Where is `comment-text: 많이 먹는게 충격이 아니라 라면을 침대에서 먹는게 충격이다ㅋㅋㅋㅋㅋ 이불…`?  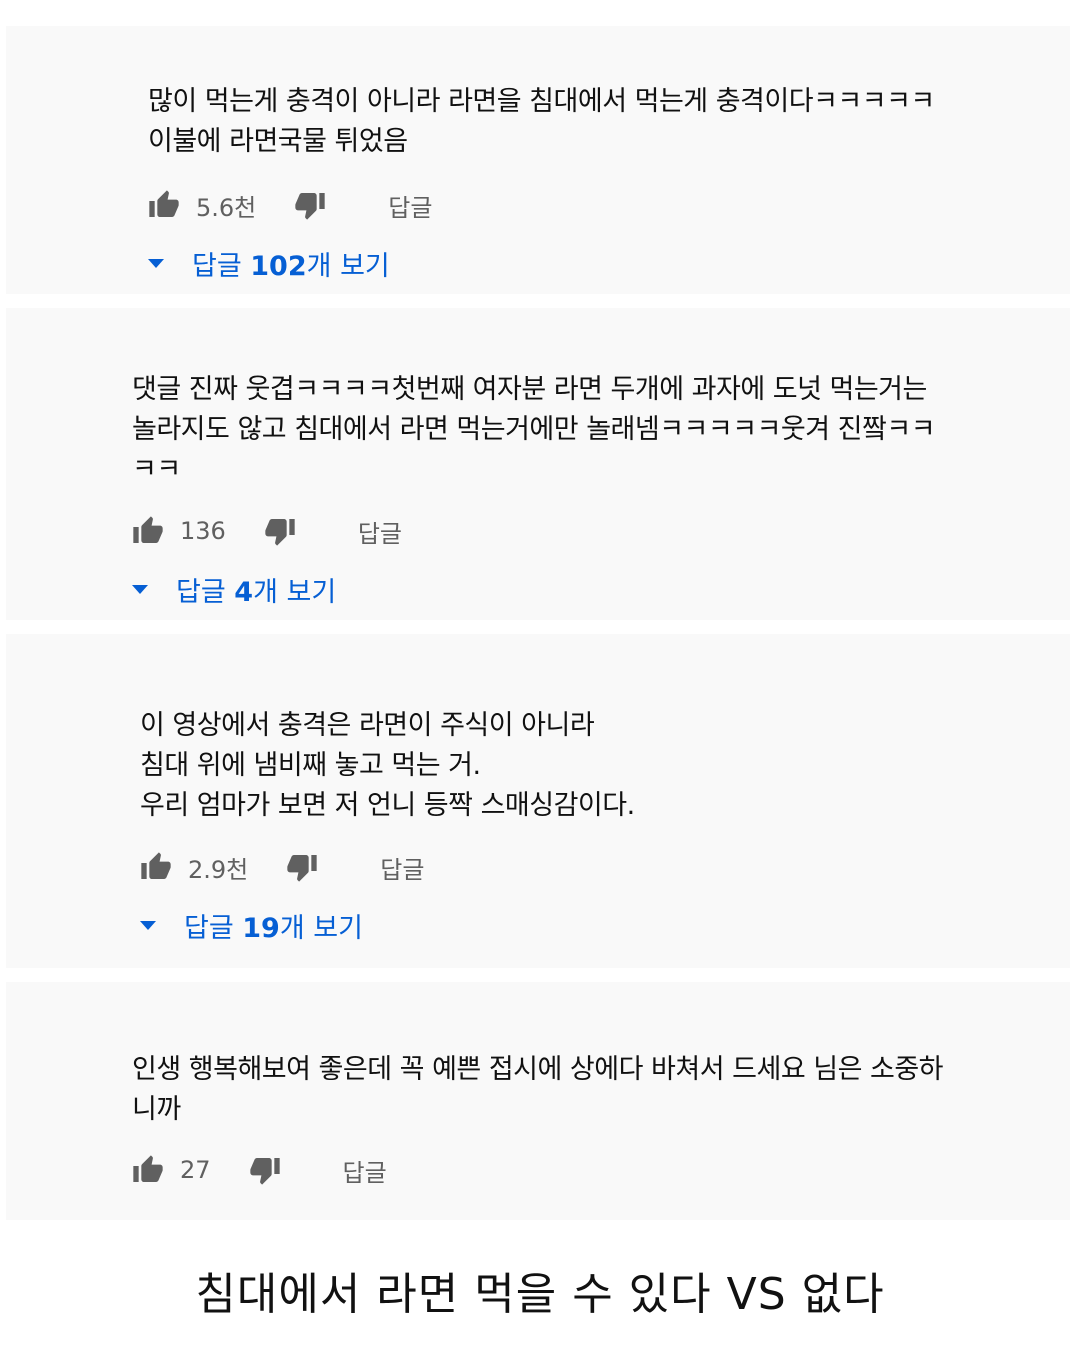 comment-text: 많이 먹는게 충격이 아니라 라면을 침대에서 먹는게 충격이다ㅋㅋㅋㅋㅋ 이불… is located at coordinates (541, 121).